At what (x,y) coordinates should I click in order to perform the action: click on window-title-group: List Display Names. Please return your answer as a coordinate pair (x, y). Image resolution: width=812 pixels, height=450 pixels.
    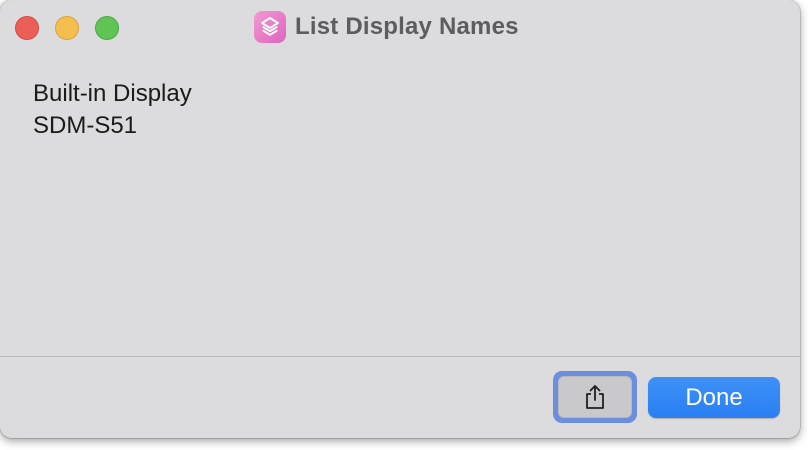
    Looking at the image, I should click on (386, 27).